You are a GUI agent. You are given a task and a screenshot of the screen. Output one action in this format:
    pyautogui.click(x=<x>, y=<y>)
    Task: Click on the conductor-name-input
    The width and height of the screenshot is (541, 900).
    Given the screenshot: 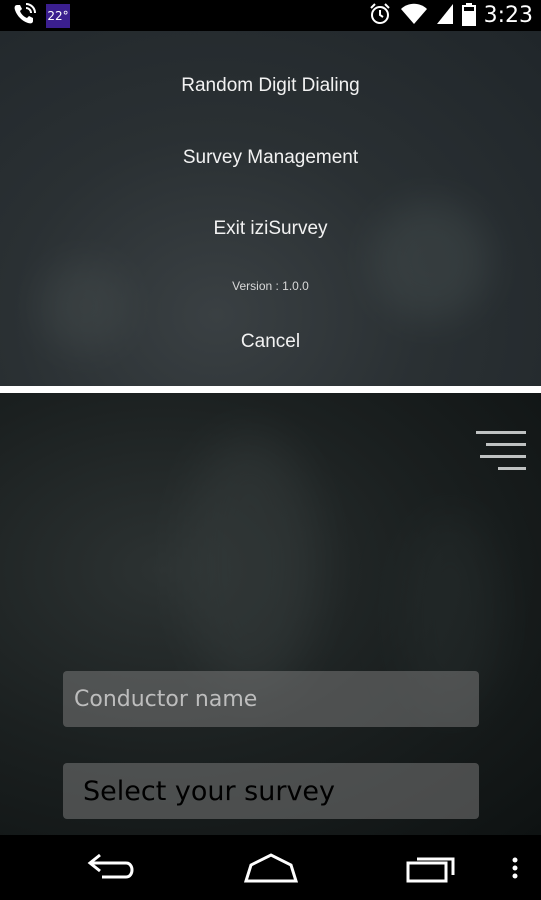 What is the action you would take?
    pyautogui.click(x=271, y=699)
    